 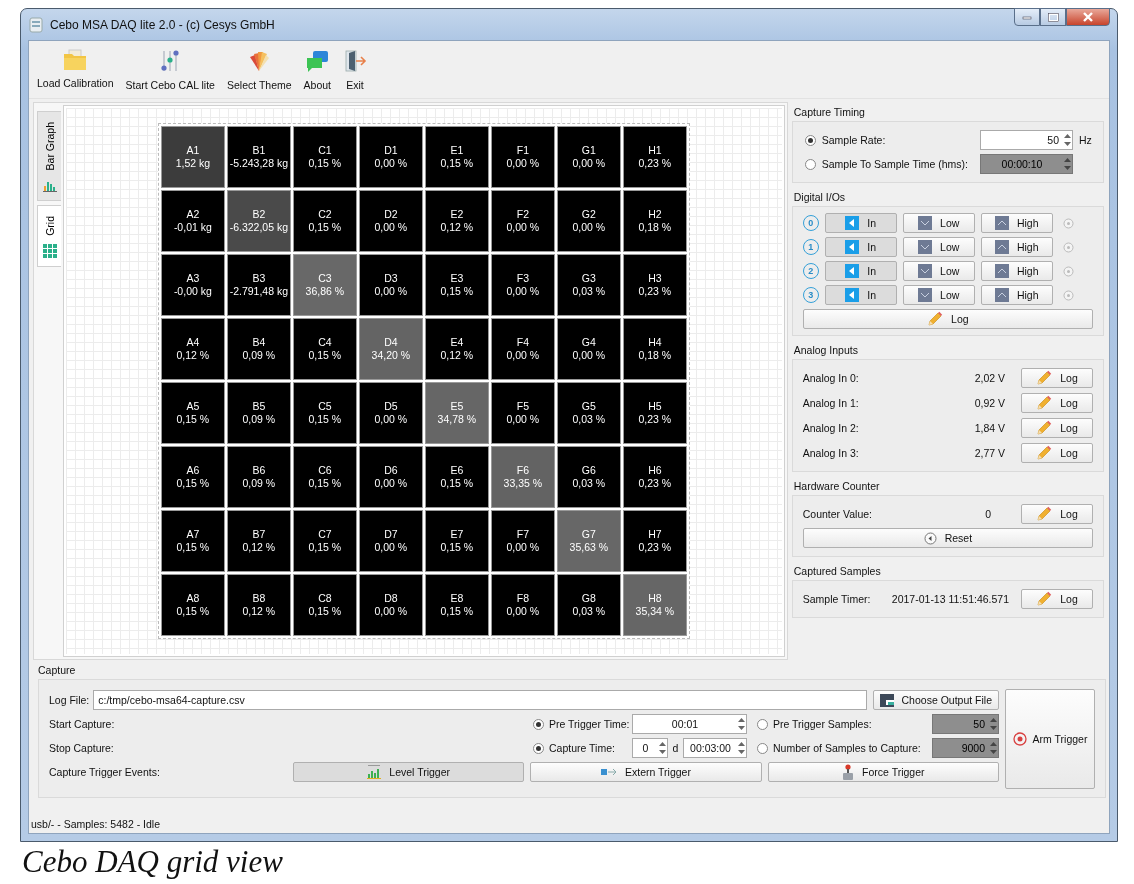 I want to click on minimize-button, so click(x=1027, y=17).